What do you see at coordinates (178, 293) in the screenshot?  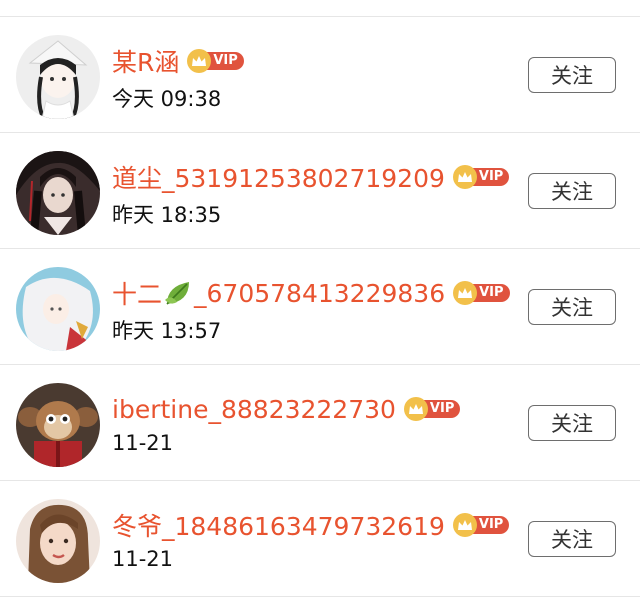 I see `leaf-emoji-icon` at bounding box center [178, 293].